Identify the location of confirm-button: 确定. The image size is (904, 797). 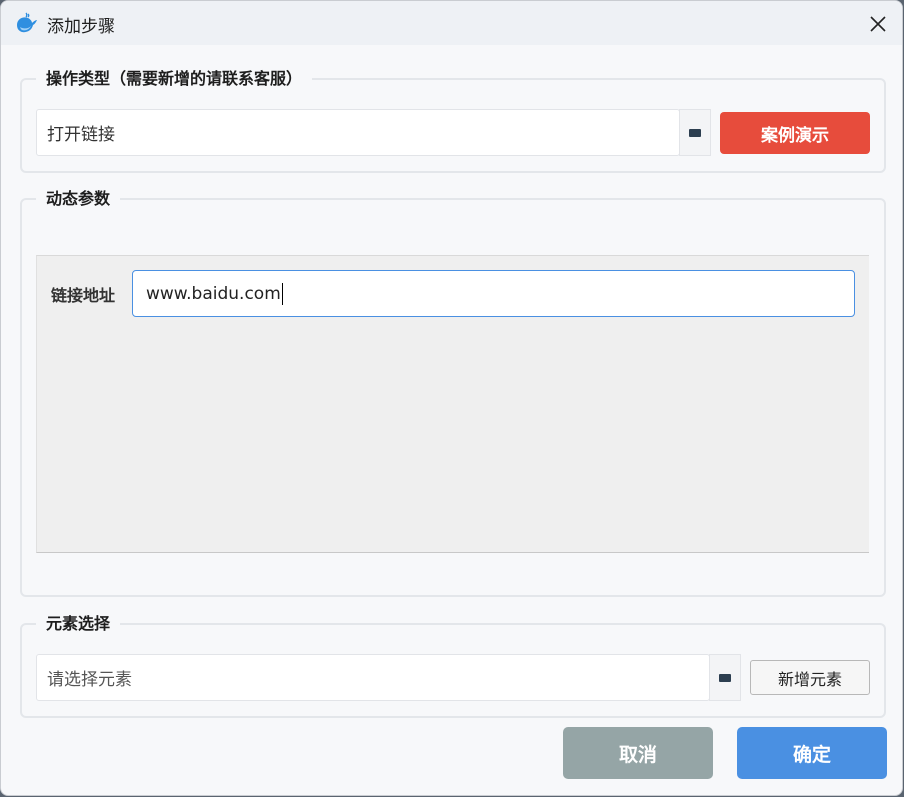
(812, 753).